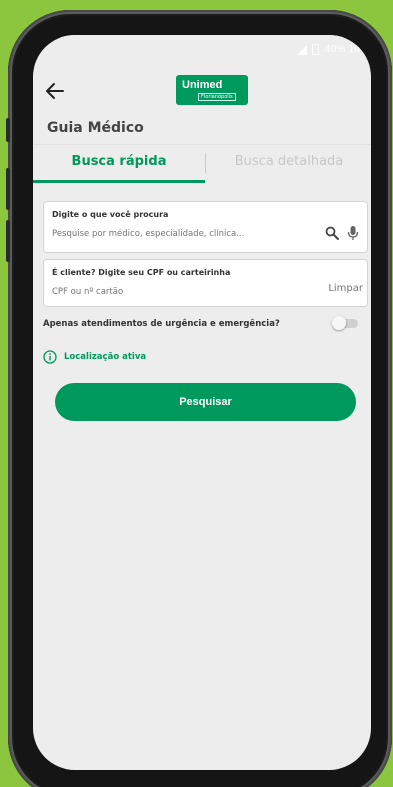  What do you see at coordinates (105, 357) in the screenshot?
I see `location-label: Localização ativa` at bounding box center [105, 357].